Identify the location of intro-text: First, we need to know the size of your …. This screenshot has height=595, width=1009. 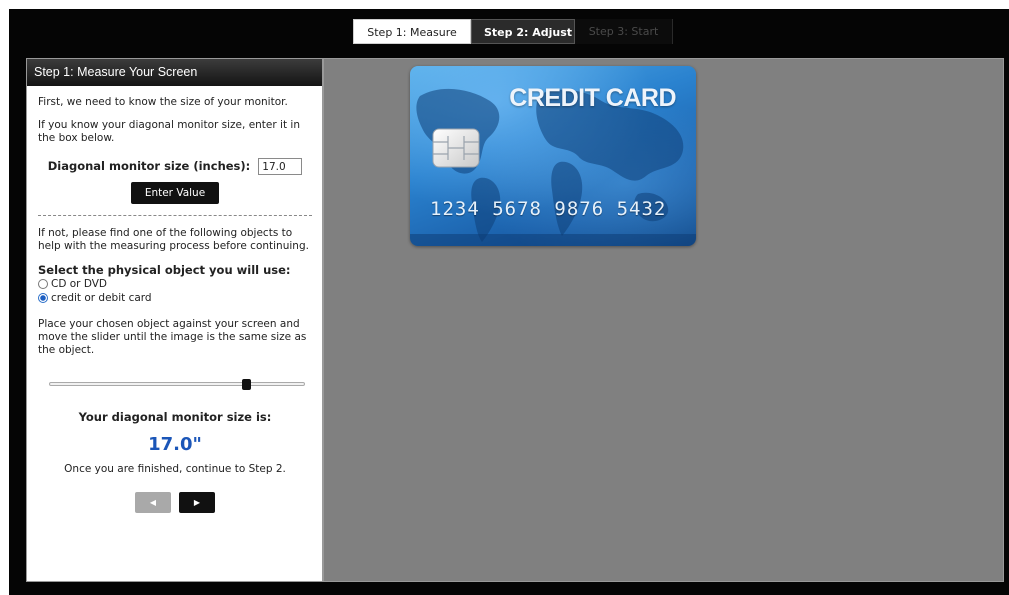
(163, 102).